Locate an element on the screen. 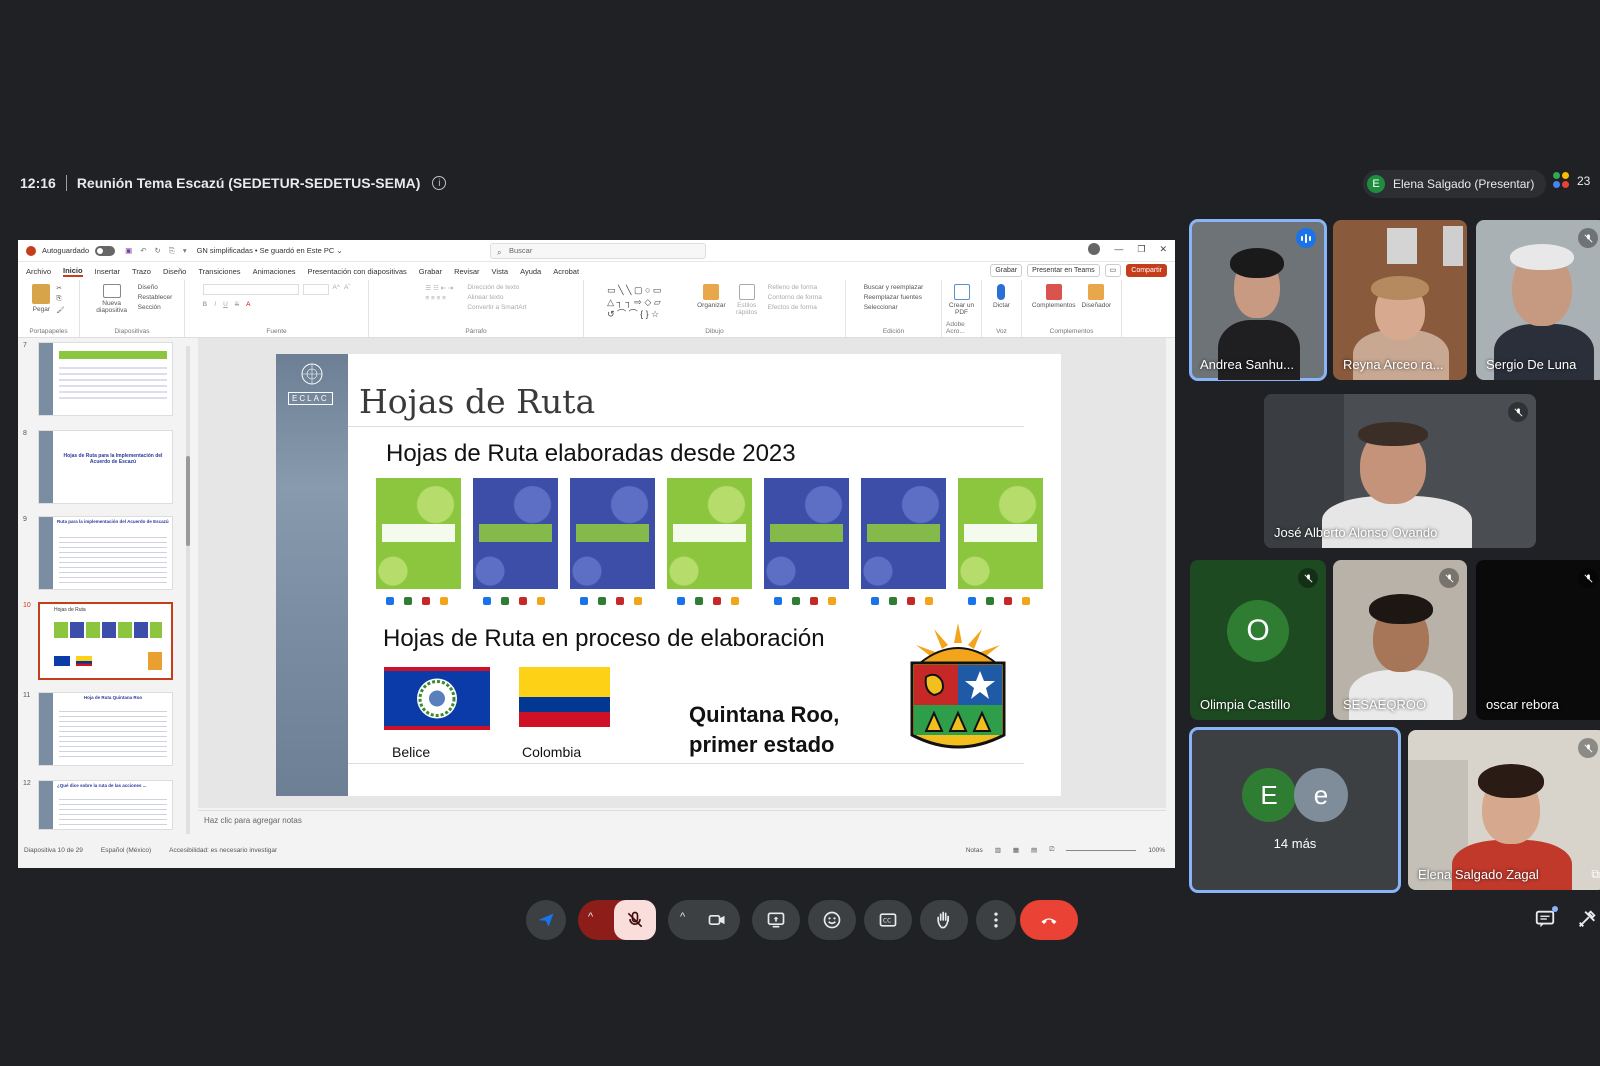 This screenshot has height=1066, width=1600. dictate-button: Dictar is located at coordinates (1001, 296).